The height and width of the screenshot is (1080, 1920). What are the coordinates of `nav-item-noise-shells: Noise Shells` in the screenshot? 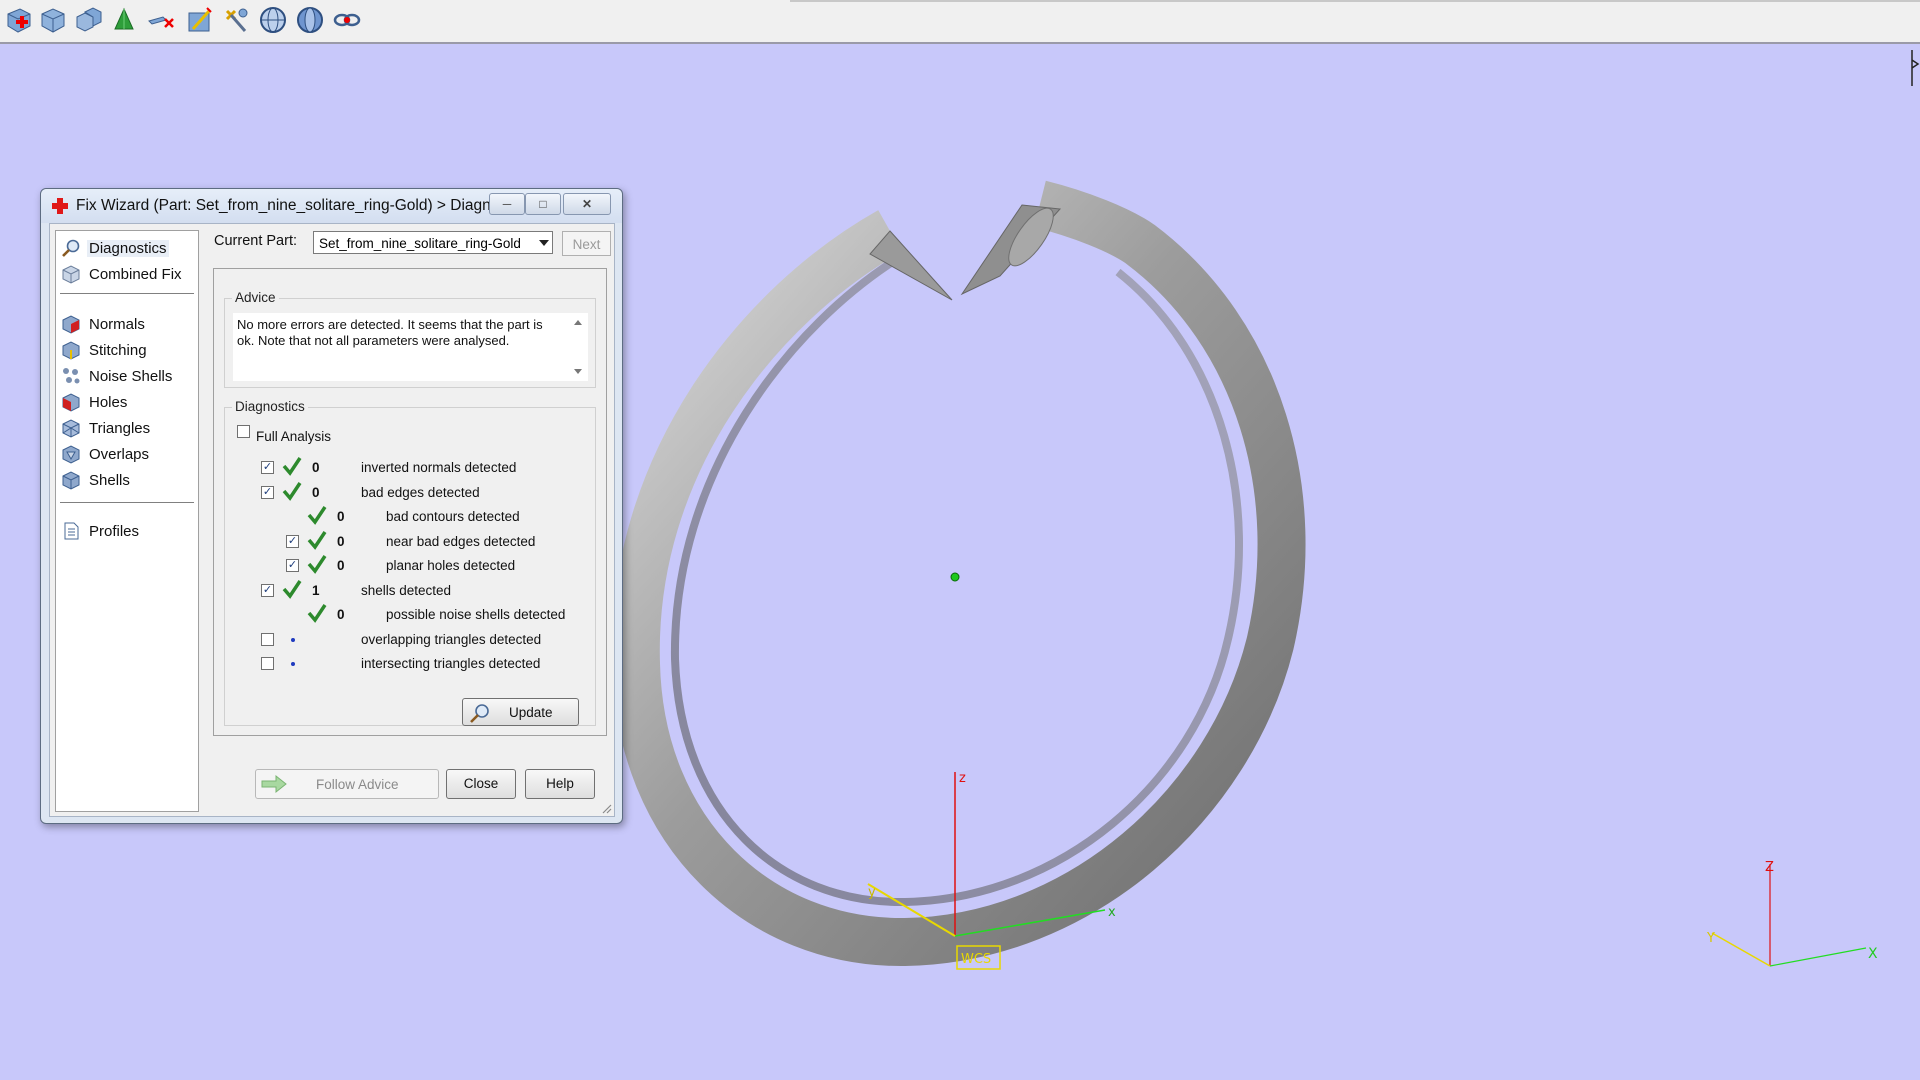 It's located at (117, 376).